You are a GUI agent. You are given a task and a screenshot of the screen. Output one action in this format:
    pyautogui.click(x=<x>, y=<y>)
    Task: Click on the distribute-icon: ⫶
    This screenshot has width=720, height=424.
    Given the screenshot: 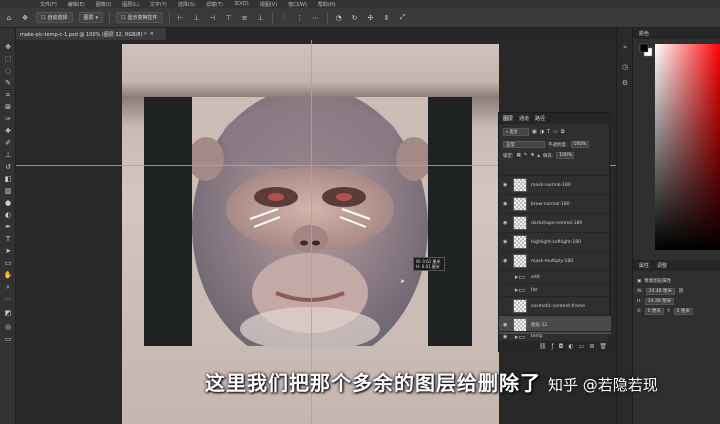 What is the action you would take?
    pyautogui.click(x=284, y=18)
    